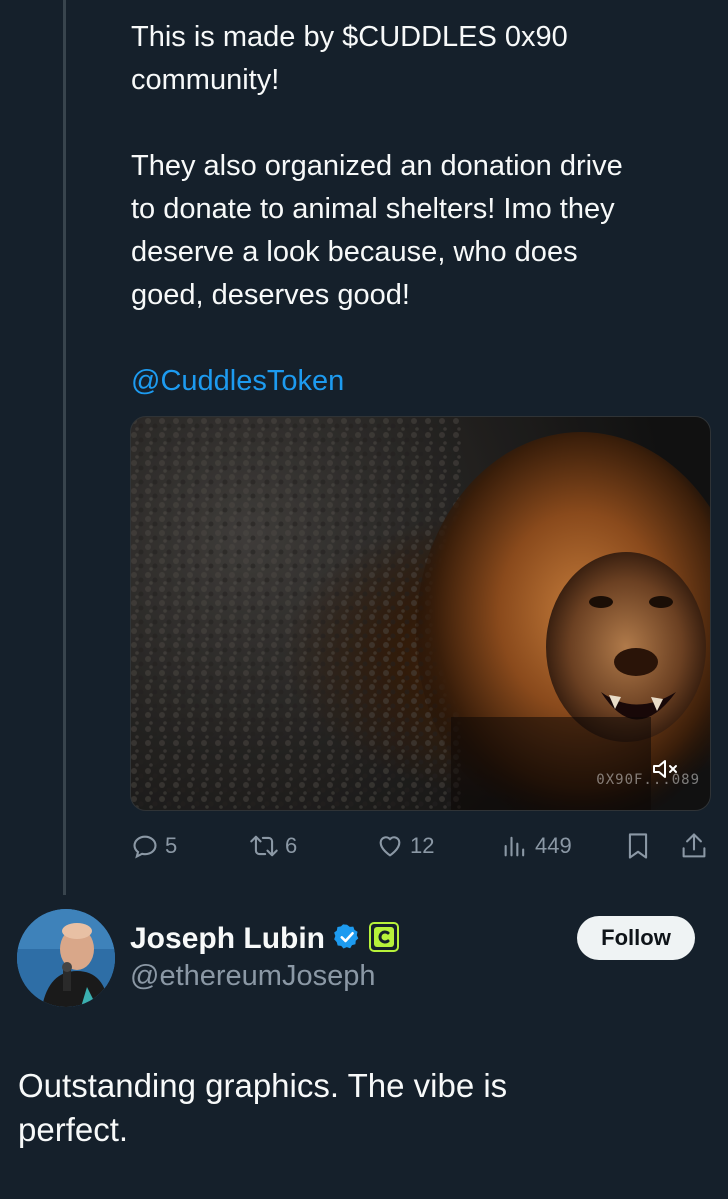  What do you see at coordinates (205, 80) in the screenshot?
I see `post-text-line: community!` at bounding box center [205, 80].